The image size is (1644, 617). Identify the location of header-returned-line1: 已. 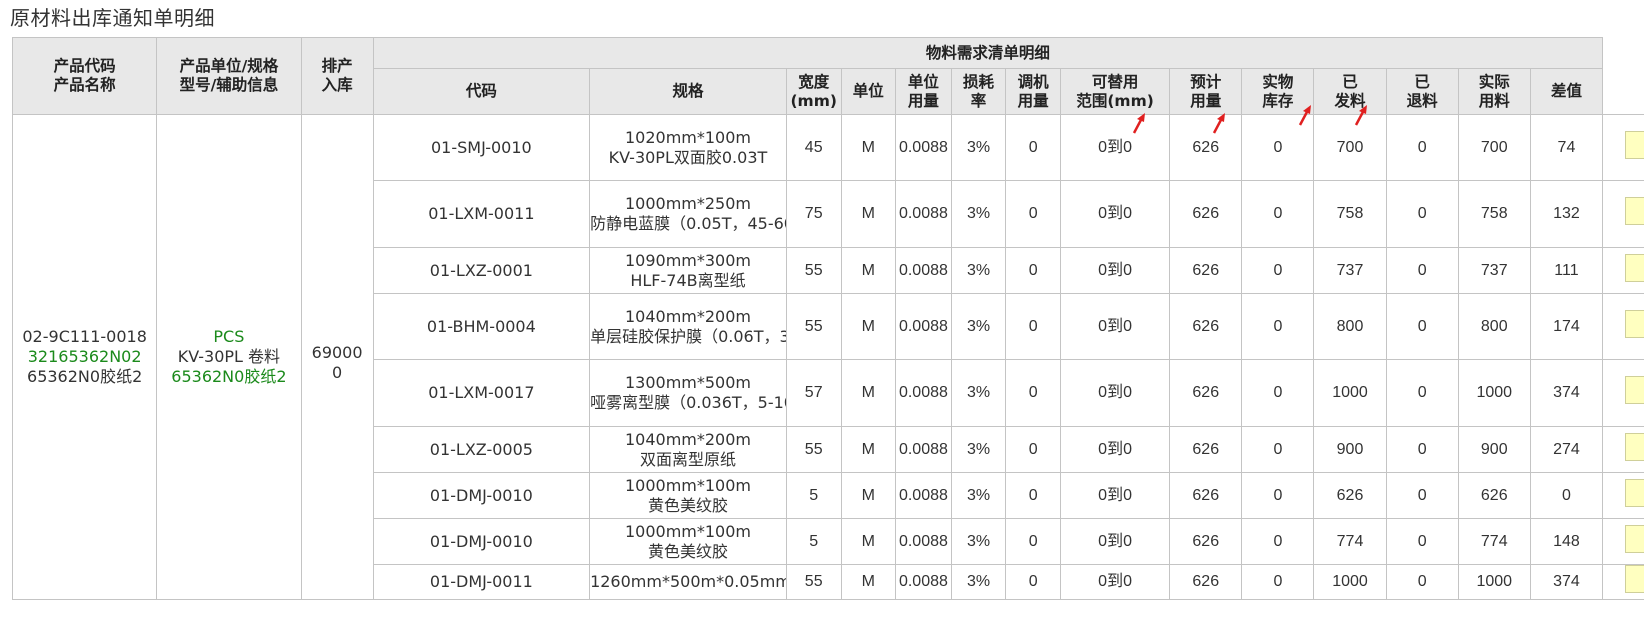
(1422, 81).